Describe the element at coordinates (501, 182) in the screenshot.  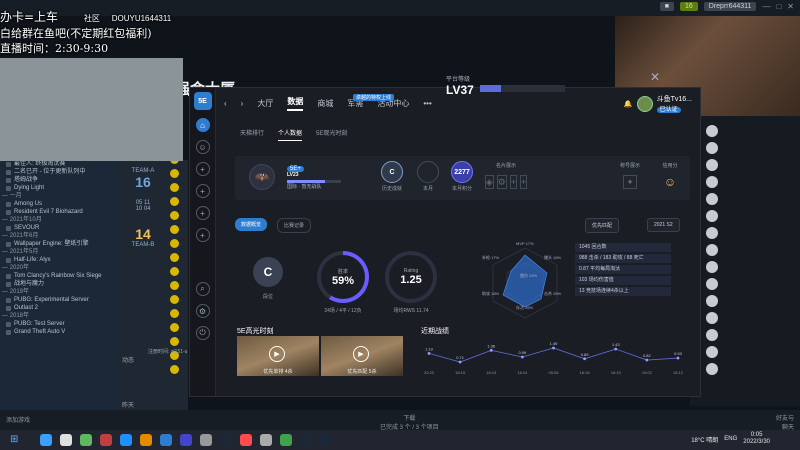
I see `gear-icon: ⚙` at that location.